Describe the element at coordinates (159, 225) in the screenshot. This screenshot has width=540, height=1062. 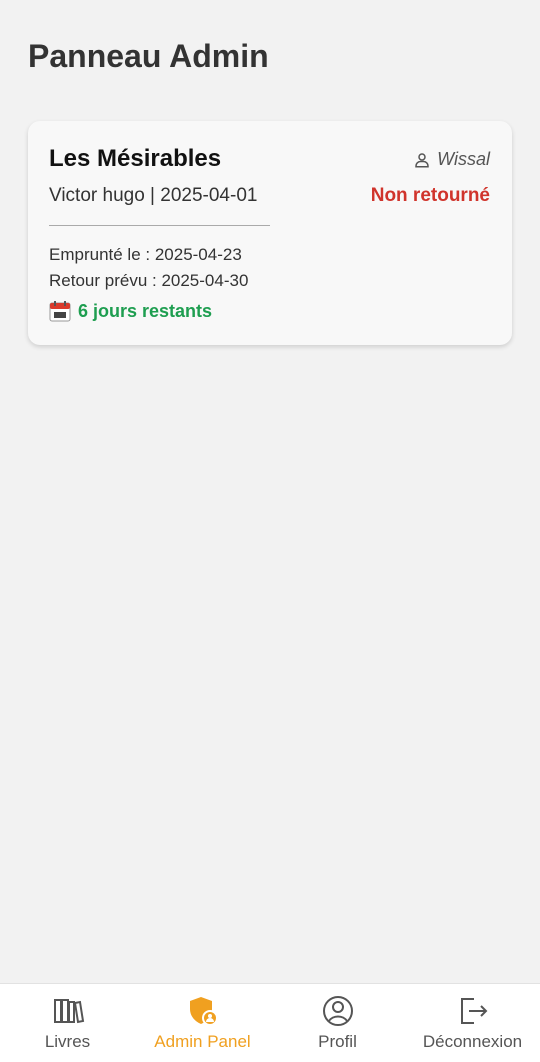
I see `divider` at that location.